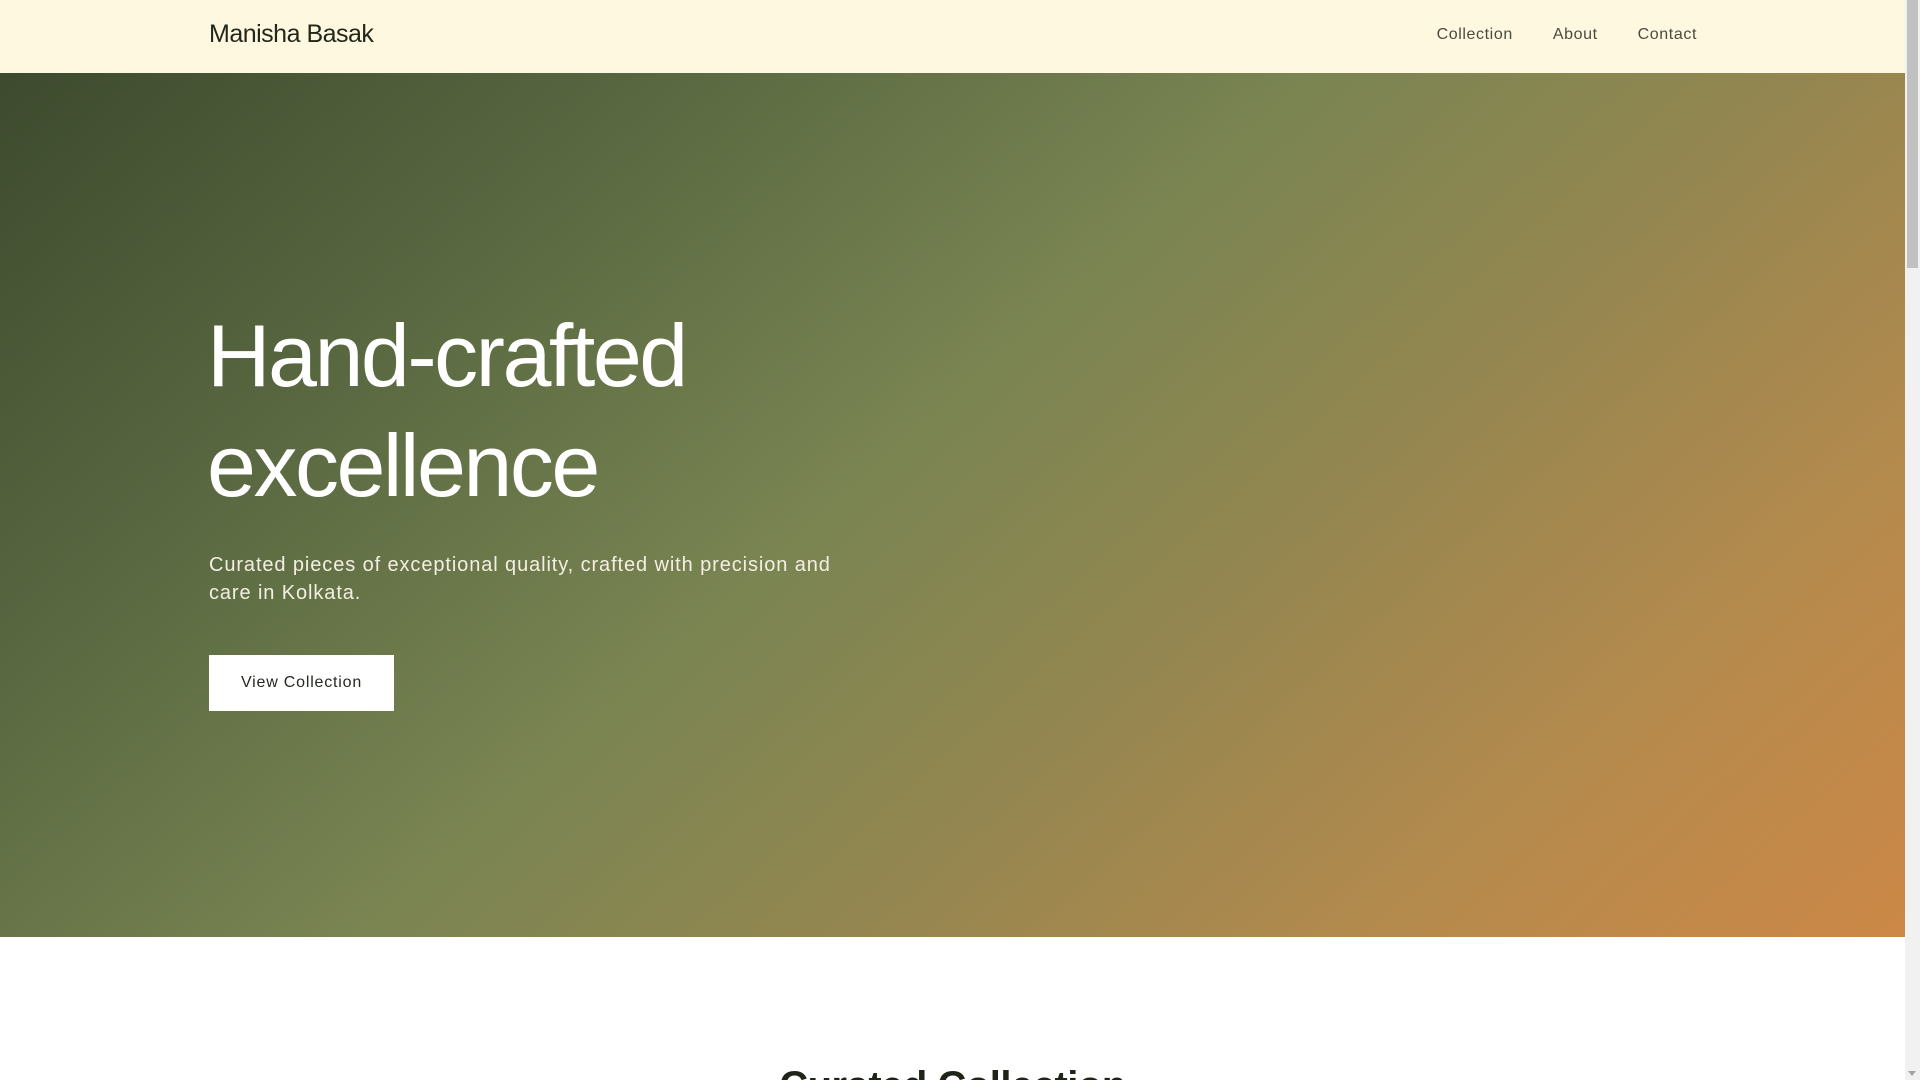 The width and height of the screenshot is (1920, 1080). Describe the element at coordinates (1667, 35) in the screenshot. I see `nav-link-contact: Contact` at that location.